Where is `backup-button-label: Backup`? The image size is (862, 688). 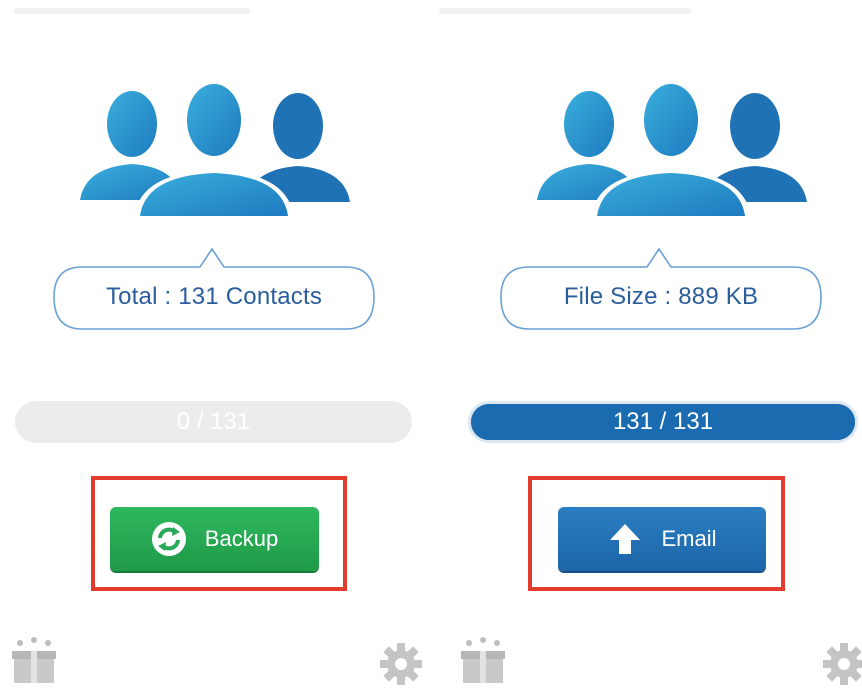
backup-button-label: Backup is located at coordinates (241, 538).